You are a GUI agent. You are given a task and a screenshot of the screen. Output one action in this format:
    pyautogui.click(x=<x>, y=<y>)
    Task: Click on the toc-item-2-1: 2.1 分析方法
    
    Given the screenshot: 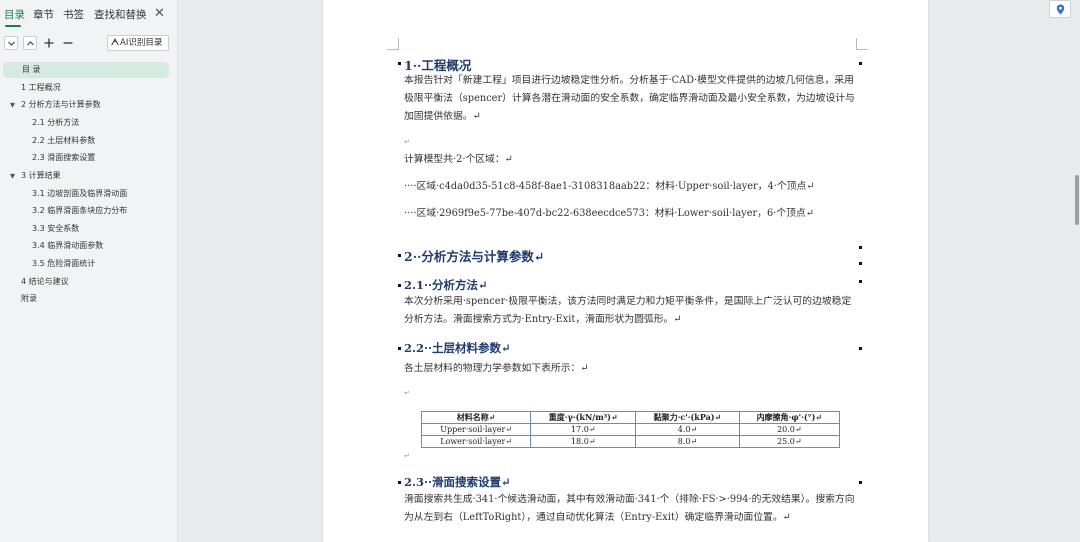 What is the action you would take?
    pyautogui.click(x=55, y=123)
    